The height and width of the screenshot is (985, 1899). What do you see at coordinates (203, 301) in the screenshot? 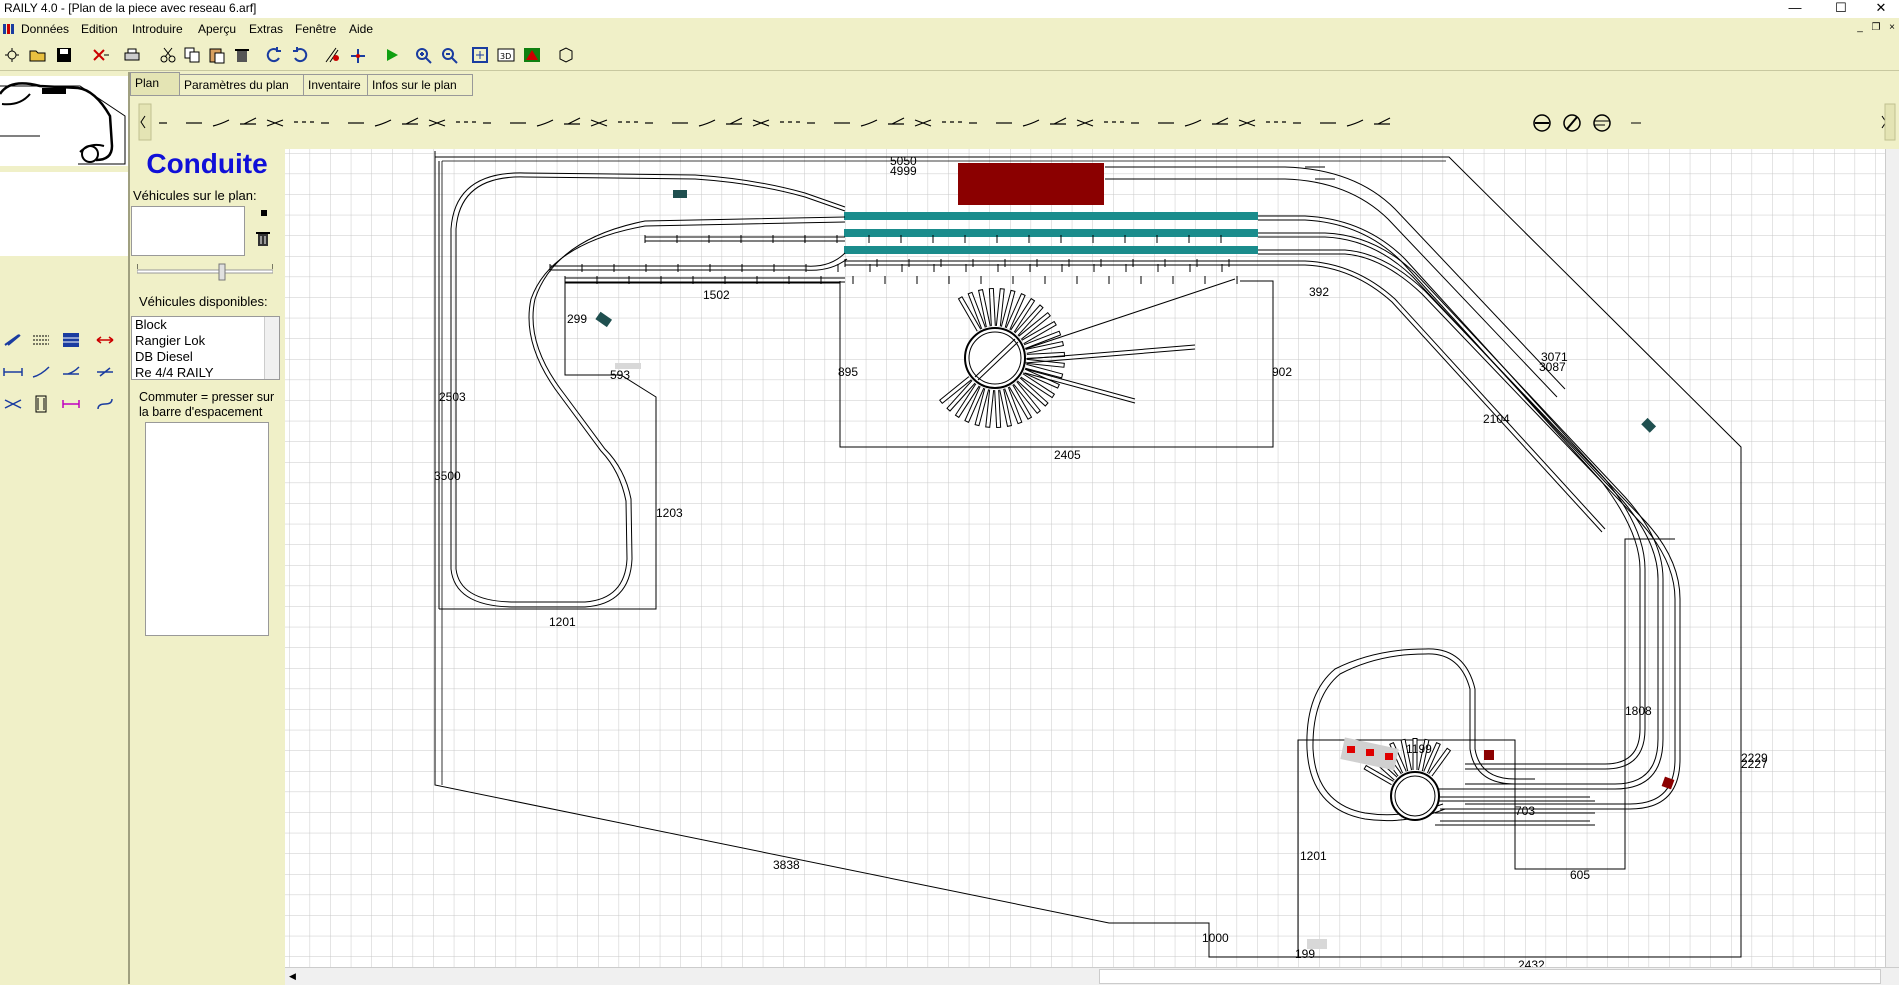
I see `available-vehicles-label: Véhicules disponibles:` at bounding box center [203, 301].